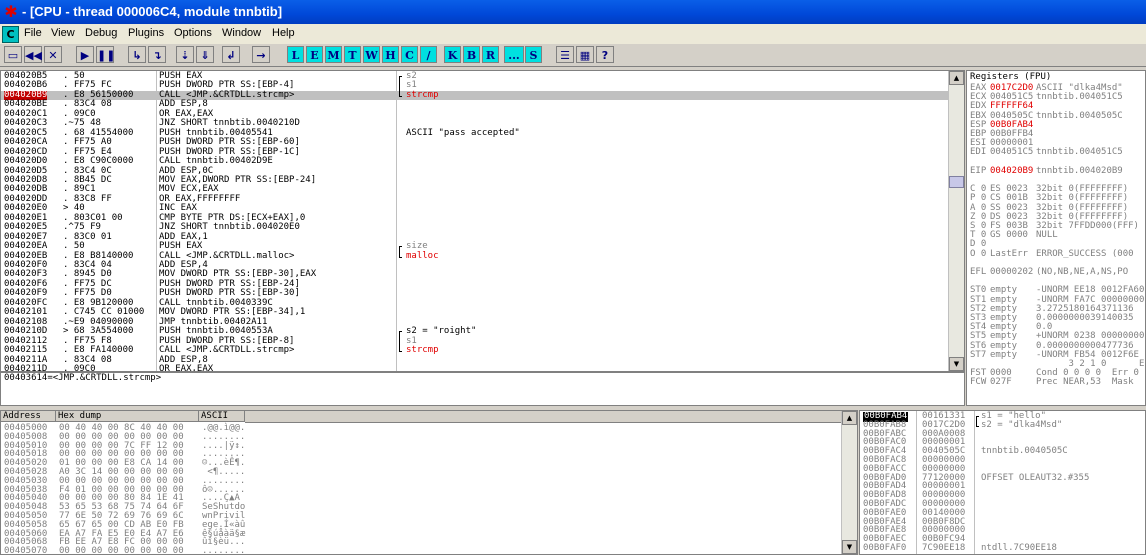 The image size is (1146, 555). What do you see at coordinates (231, 54) in the screenshot?
I see `execute-till-return-icon: ↲` at bounding box center [231, 54].